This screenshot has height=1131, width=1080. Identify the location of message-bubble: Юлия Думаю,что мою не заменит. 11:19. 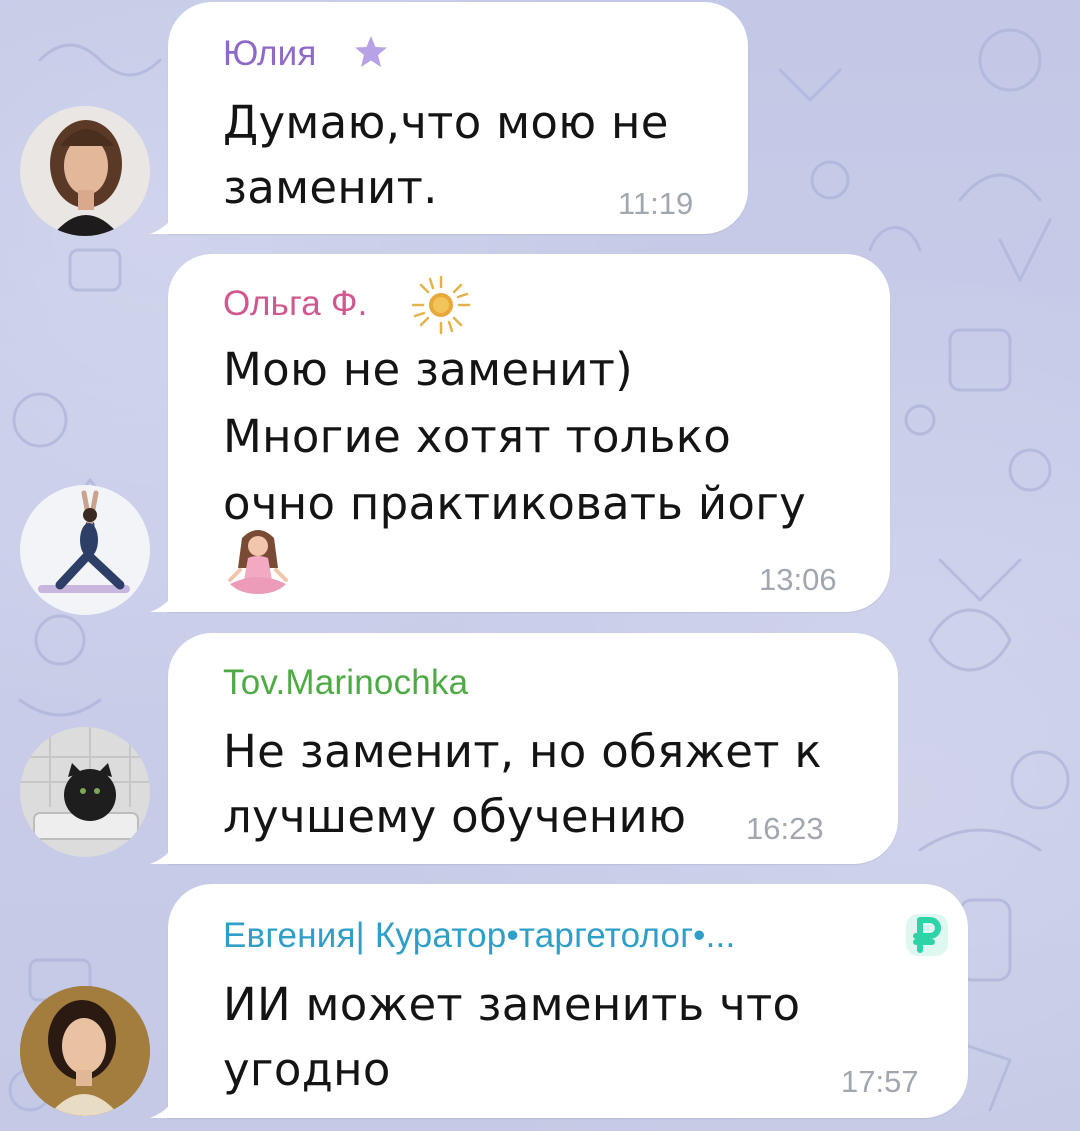
(458, 118).